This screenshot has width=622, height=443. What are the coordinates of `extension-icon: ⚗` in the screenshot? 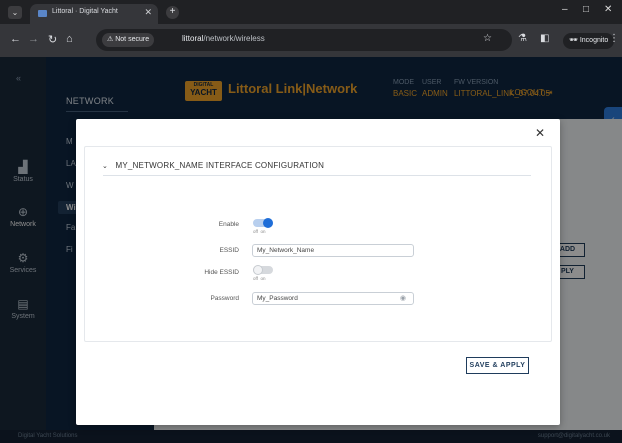 It's located at (522, 38).